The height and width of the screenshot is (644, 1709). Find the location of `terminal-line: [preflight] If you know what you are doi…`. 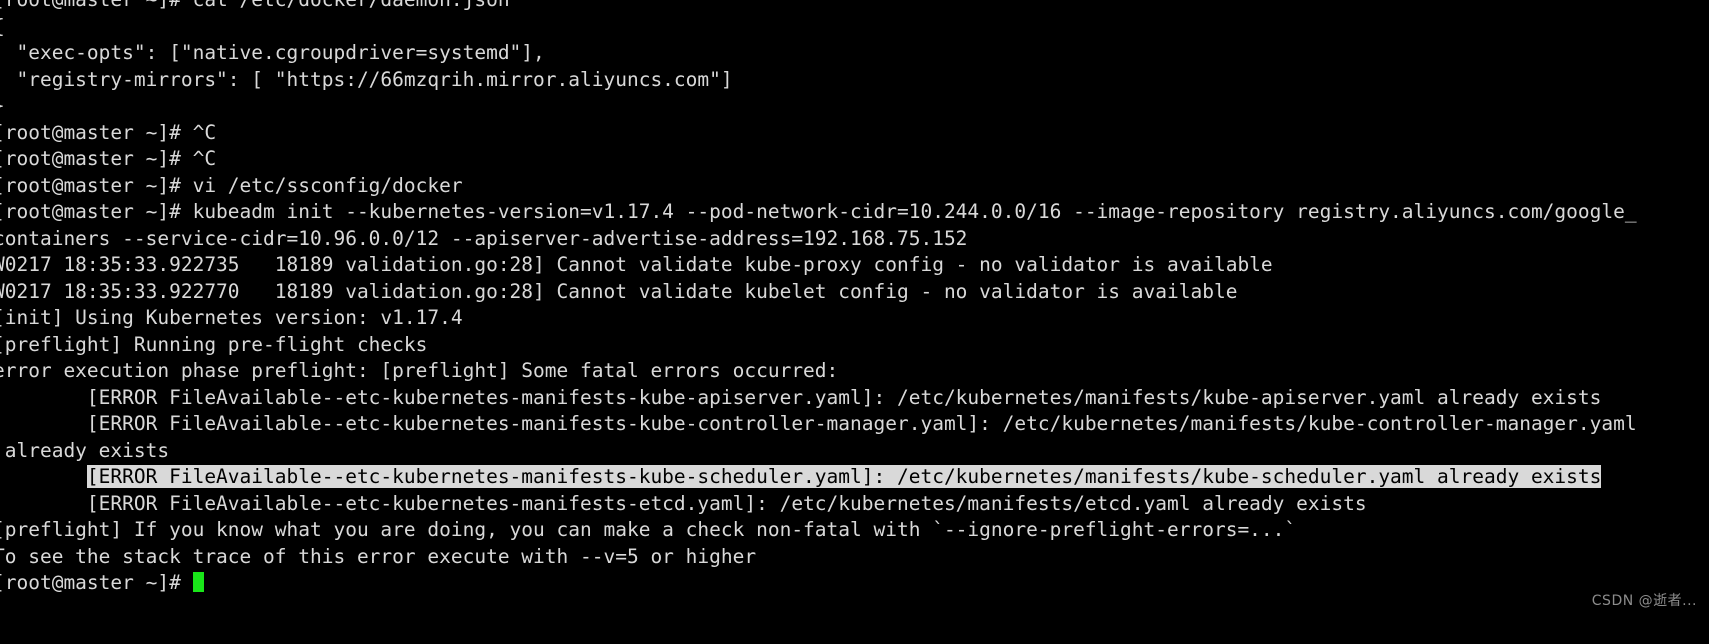

terminal-line: [preflight] If you know what you are doi… is located at coordinates (854, 530).